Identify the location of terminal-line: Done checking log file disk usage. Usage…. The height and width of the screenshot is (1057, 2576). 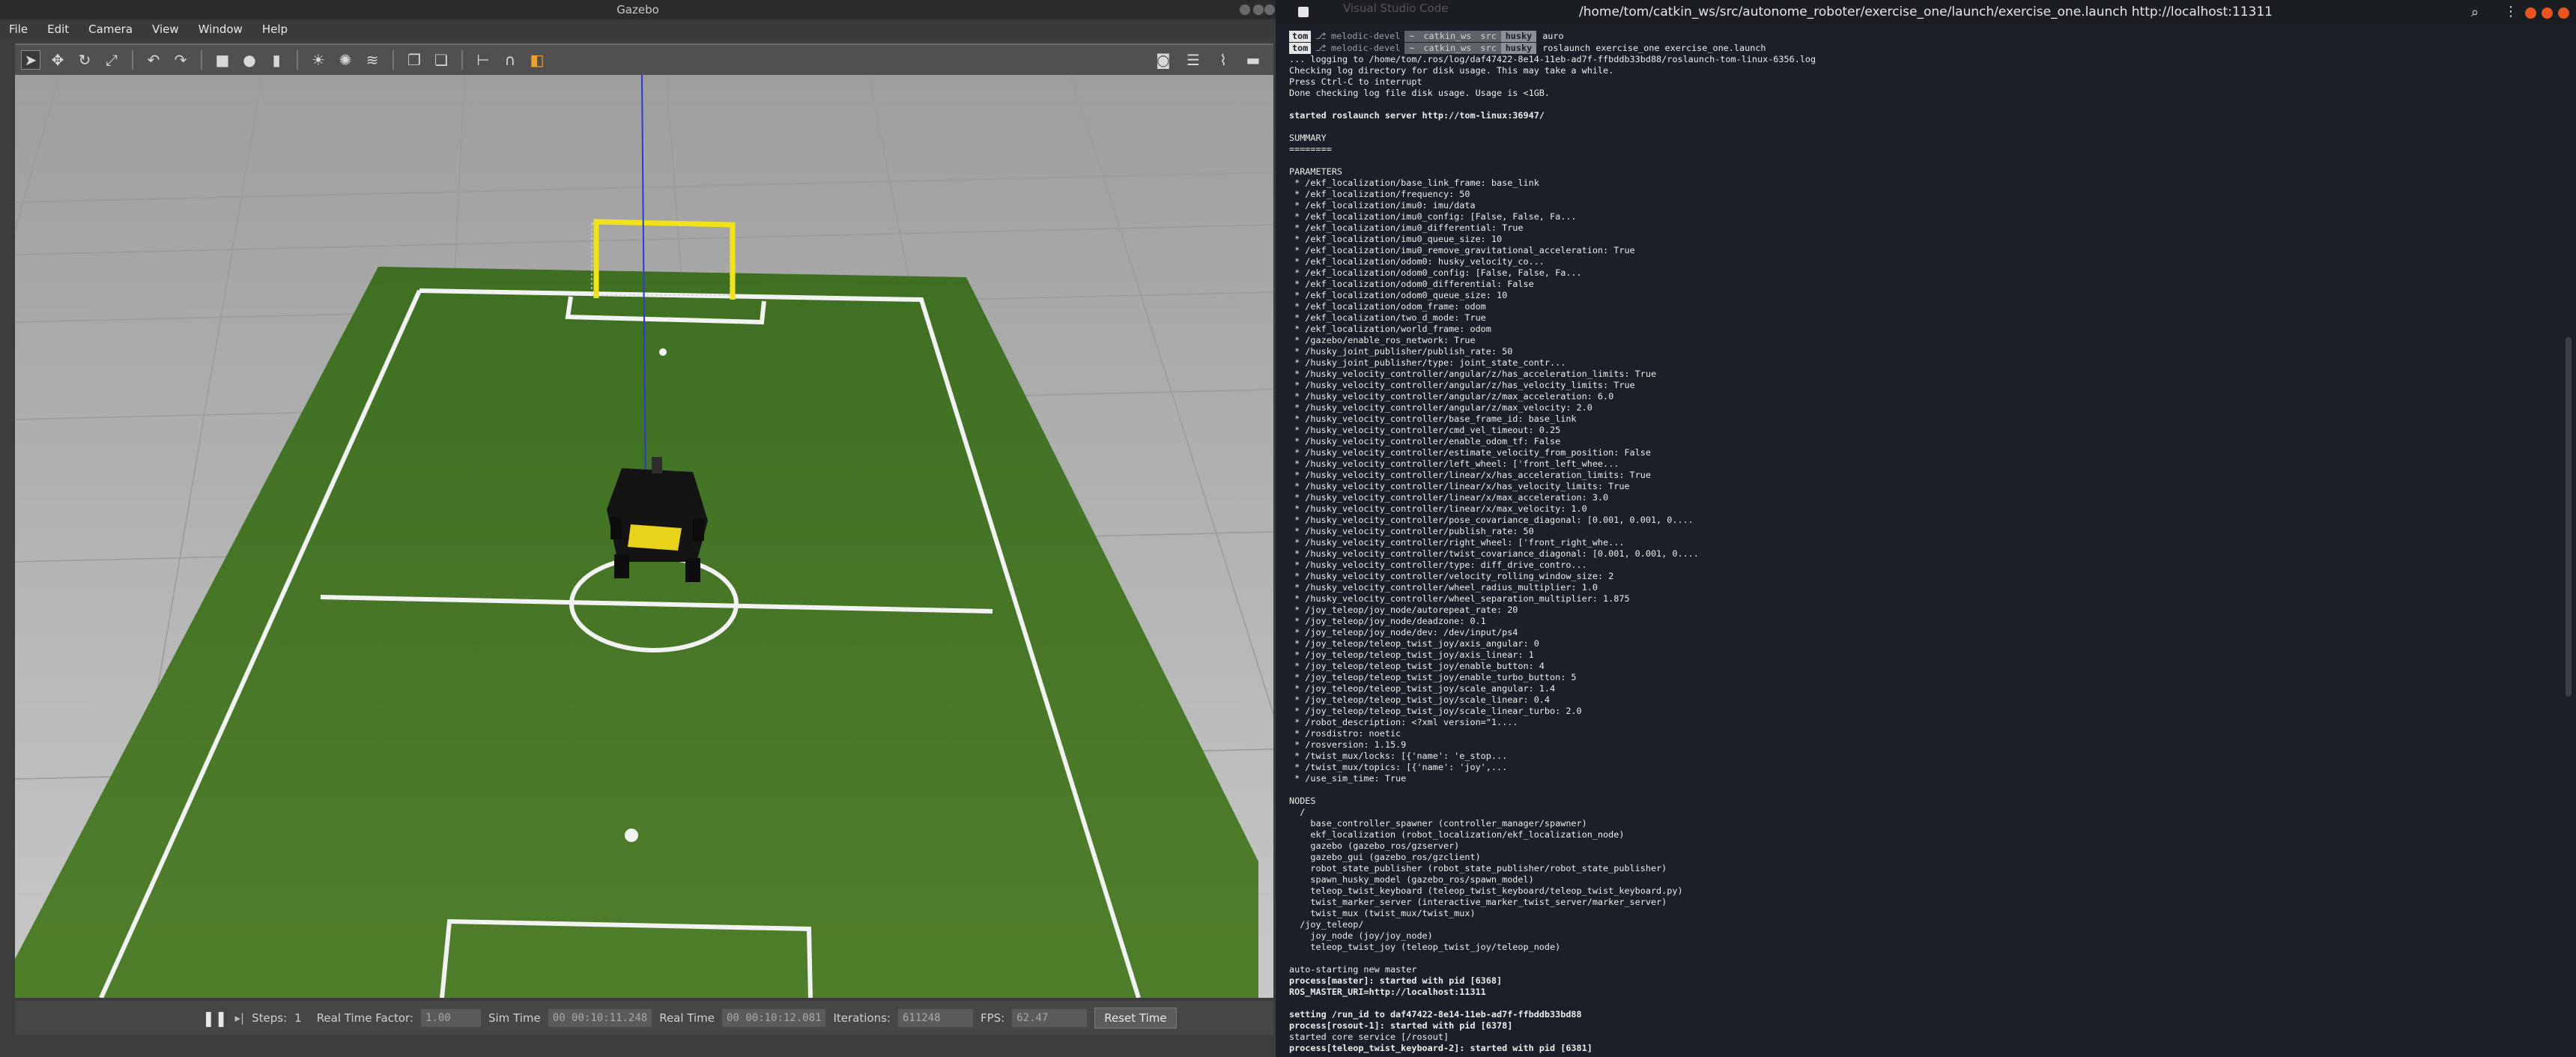
(1420, 93).